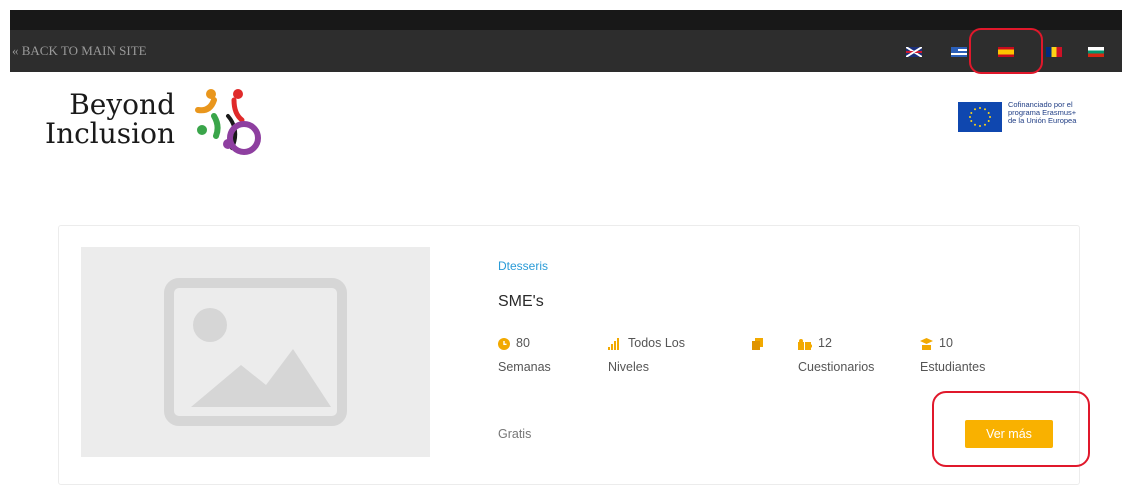  I want to click on logo-text-line1: Beyond, so click(122, 104).